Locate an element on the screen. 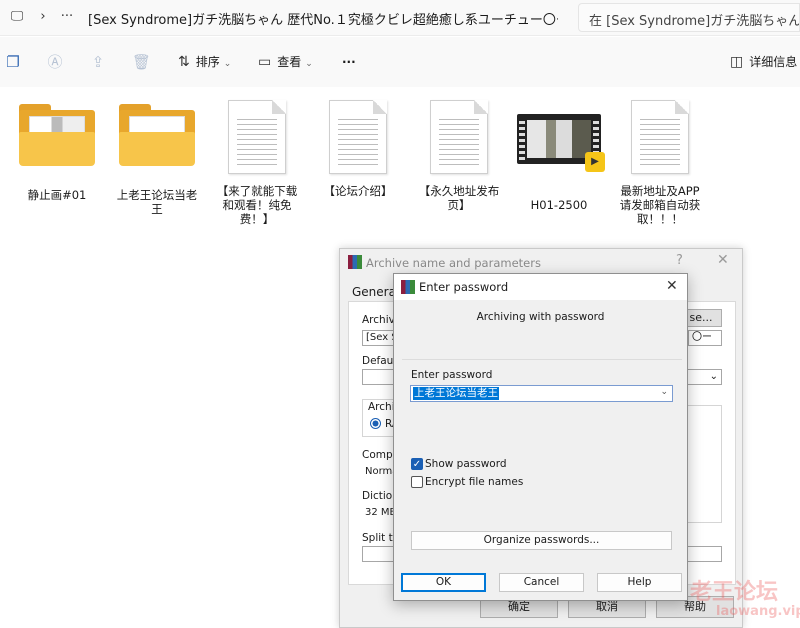  details-pane-icon: ◫ is located at coordinates (737, 62).